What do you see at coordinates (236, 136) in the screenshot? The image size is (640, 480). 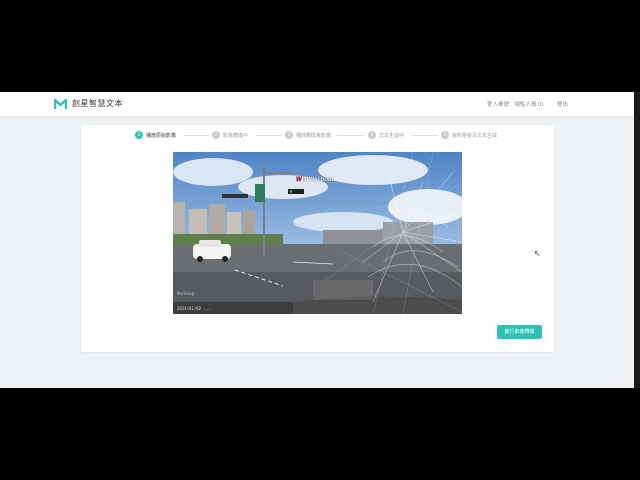 I see `step-2-label: 影像轉換中` at bounding box center [236, 136].